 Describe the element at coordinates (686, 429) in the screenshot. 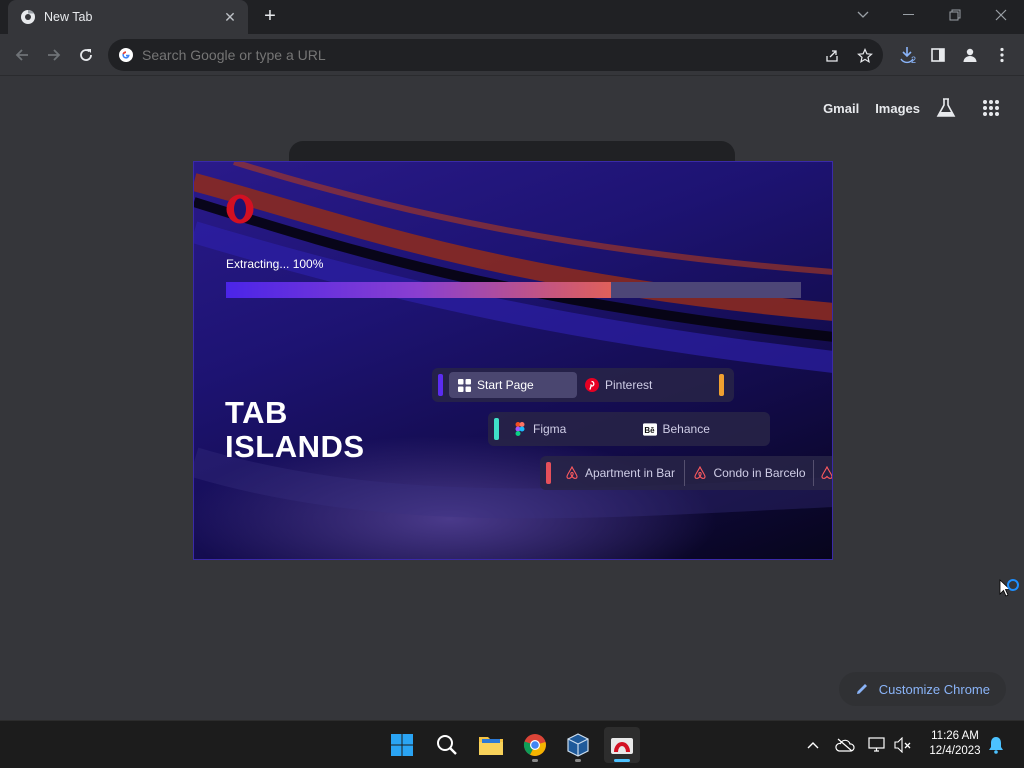

I see `island-tab-label: Behance` at that location.